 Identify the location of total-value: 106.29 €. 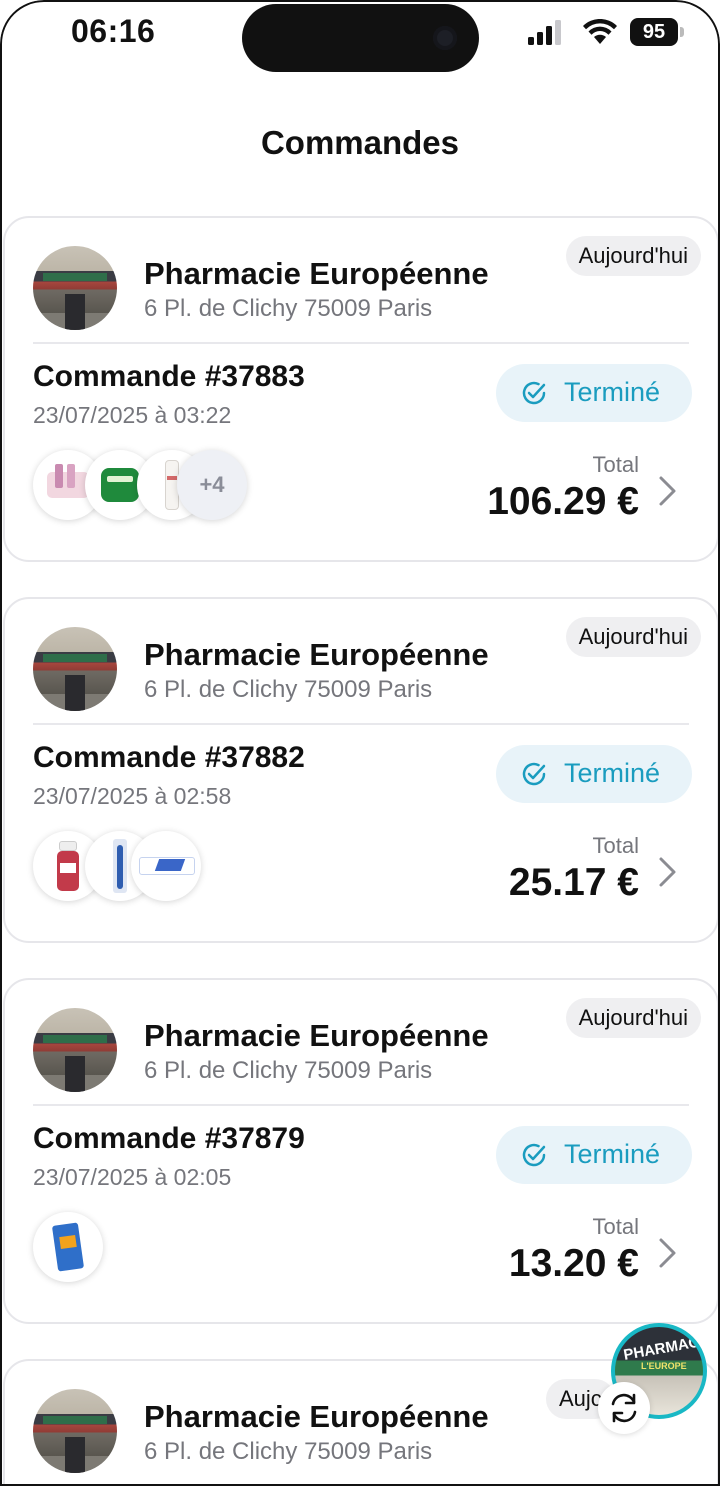
(563, 501).